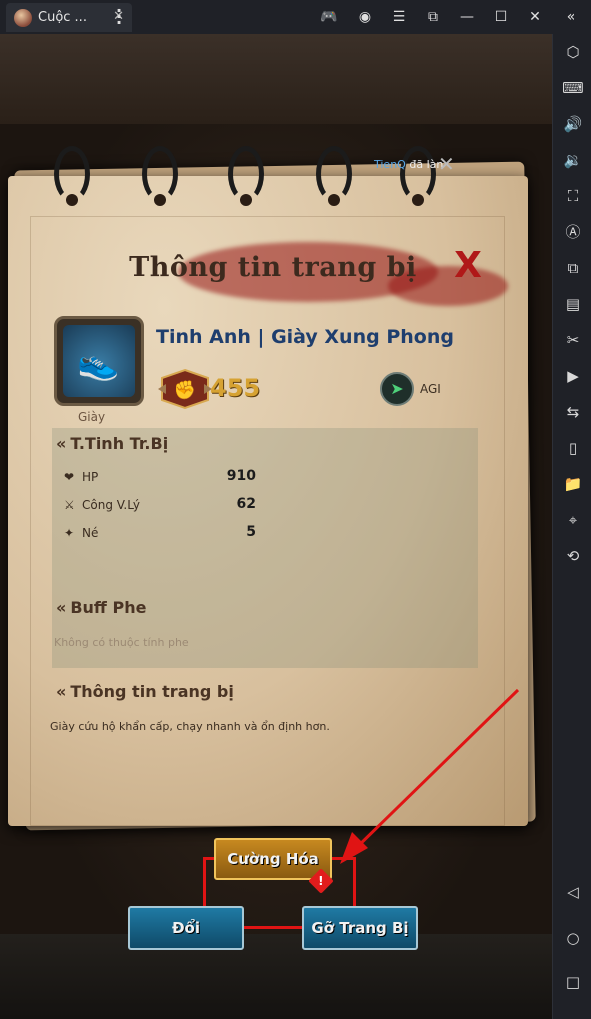  What do you see at coordinates (573, 892) in the screenshot?
I see `back-icon: ◁` at bounding box center [573, 892].